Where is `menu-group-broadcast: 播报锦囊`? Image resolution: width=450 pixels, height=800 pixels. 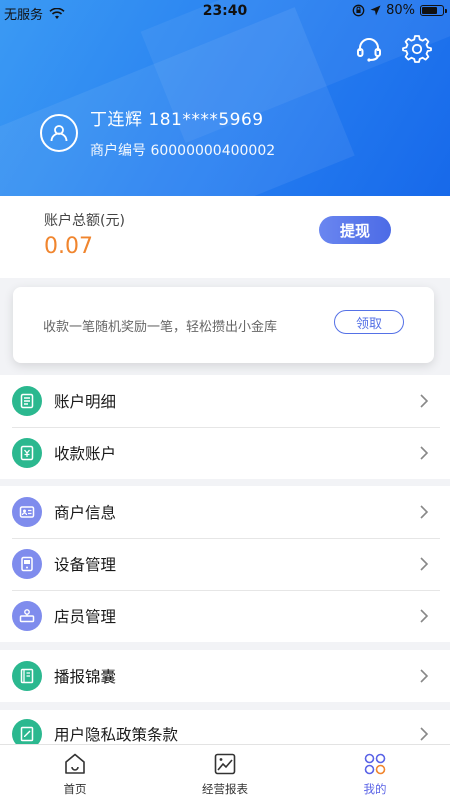 menu-group-broadcast: 播报锦囊 is located at coordinates (225, 676).